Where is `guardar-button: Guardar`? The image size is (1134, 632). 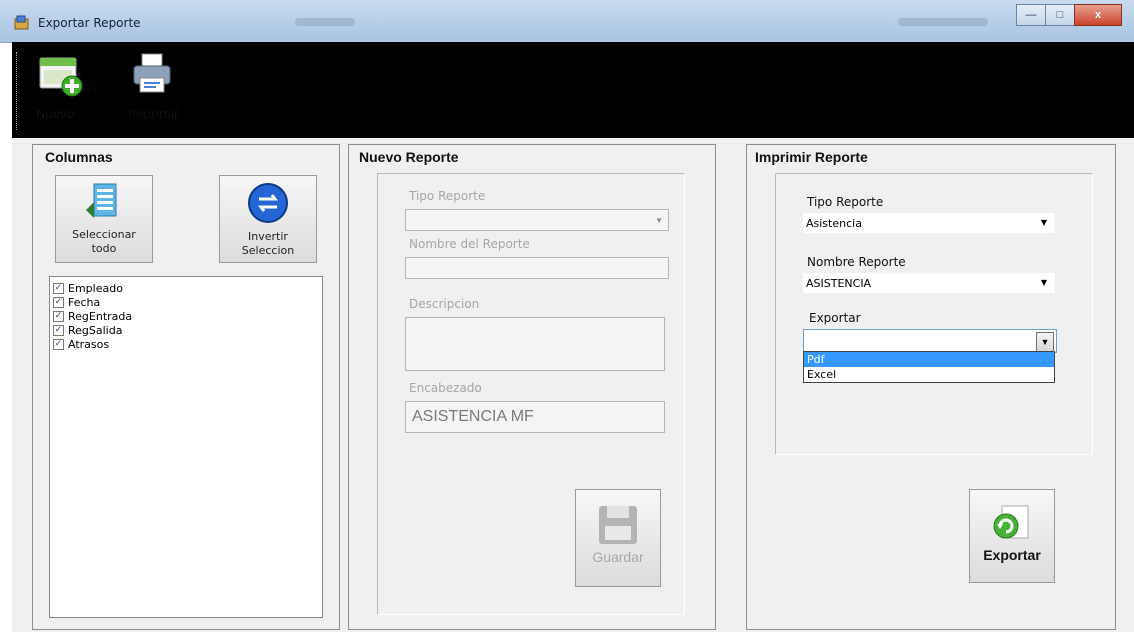
guardar-button: Guardar is located at coordinates (618, 538).